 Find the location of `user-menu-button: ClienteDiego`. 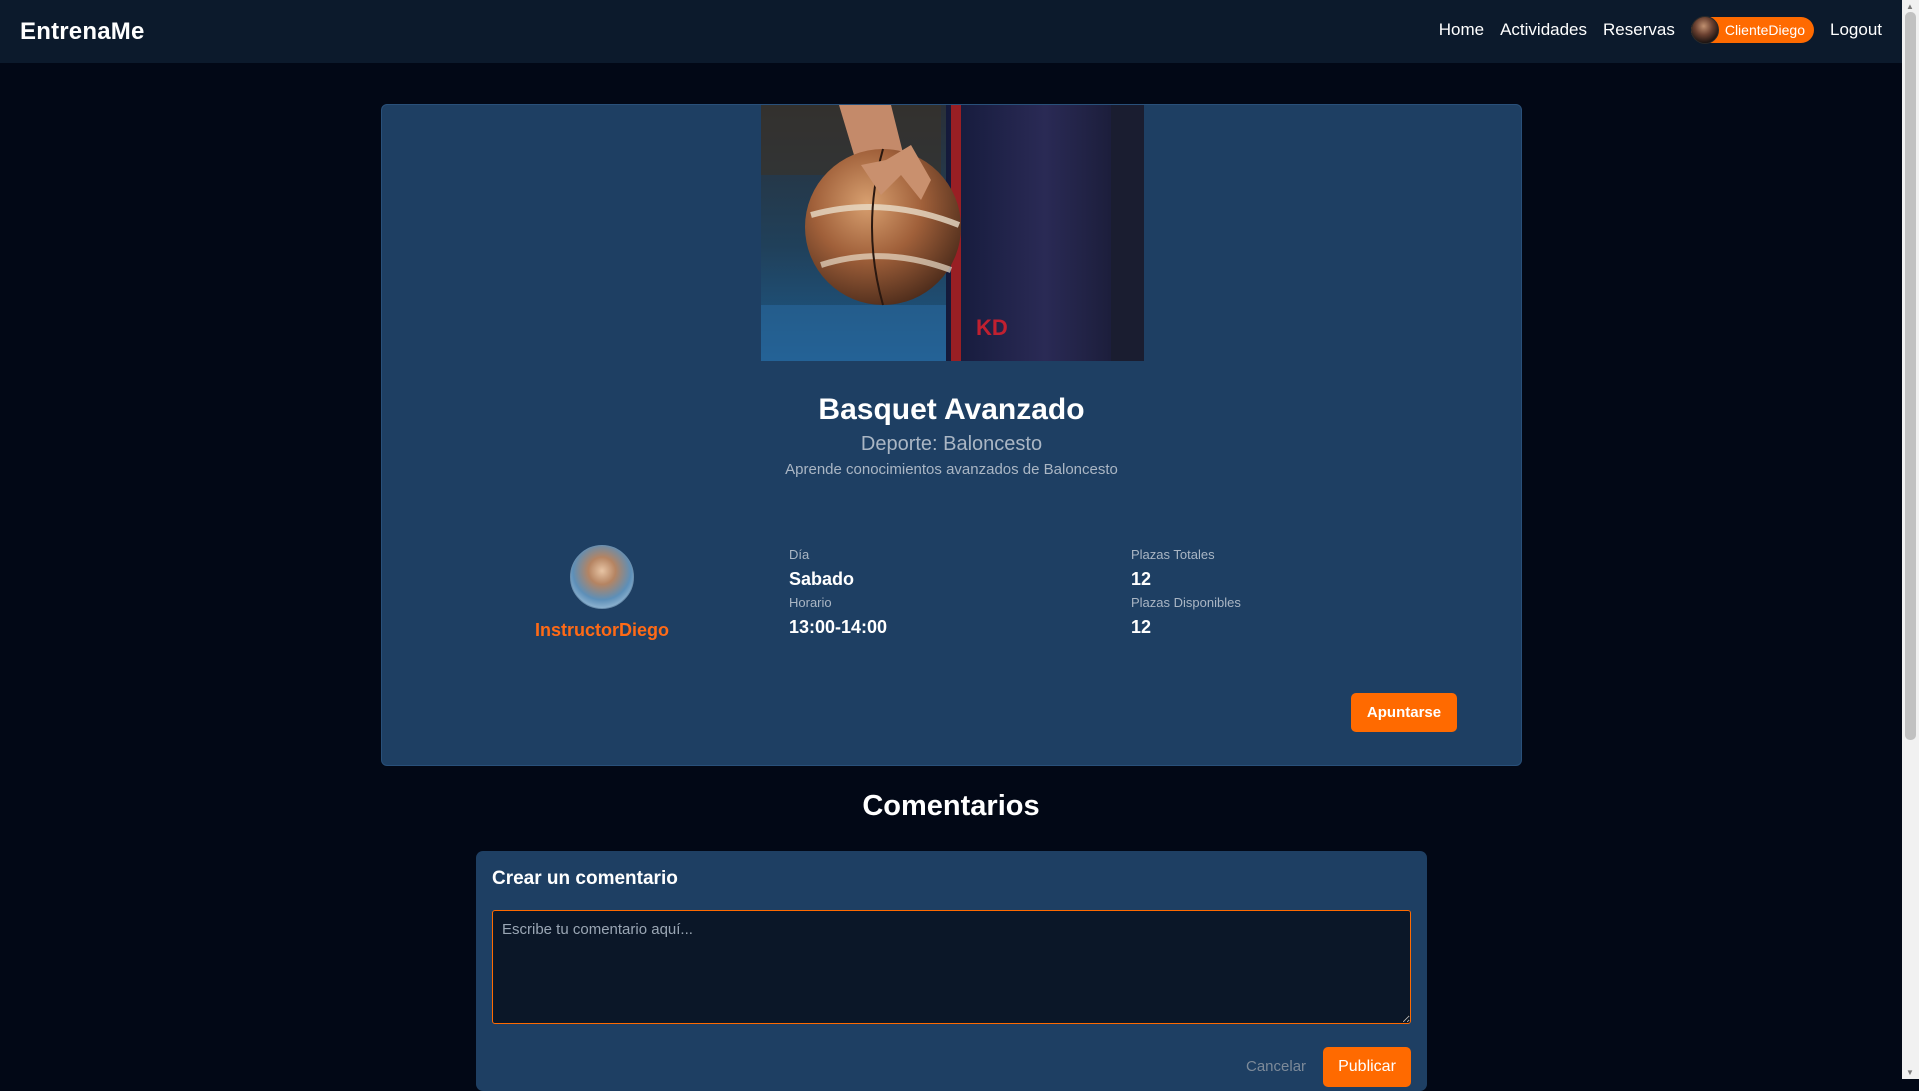

user-menu-button: ClienteDiego is located at coordinates (1752, 29).